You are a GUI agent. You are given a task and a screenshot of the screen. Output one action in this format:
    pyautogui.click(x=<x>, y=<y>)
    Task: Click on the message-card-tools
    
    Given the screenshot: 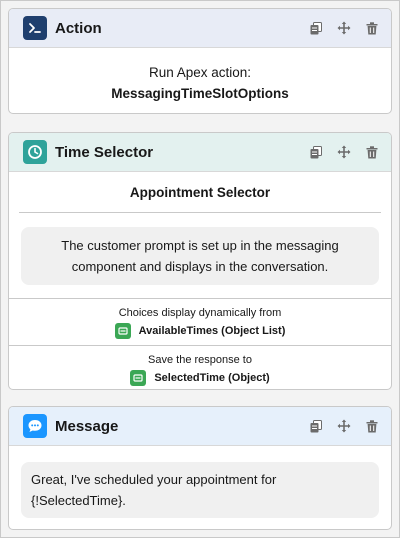 What is the action you would take?
    pyautogui.click(x=344, y=426)
    